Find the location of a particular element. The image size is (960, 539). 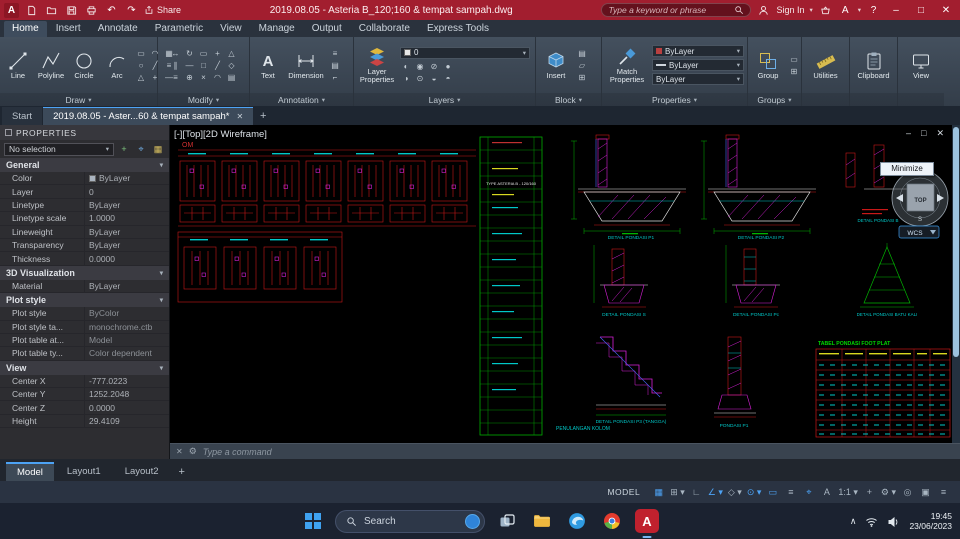

text-tool: A Text is located at coordinates (268, 65).